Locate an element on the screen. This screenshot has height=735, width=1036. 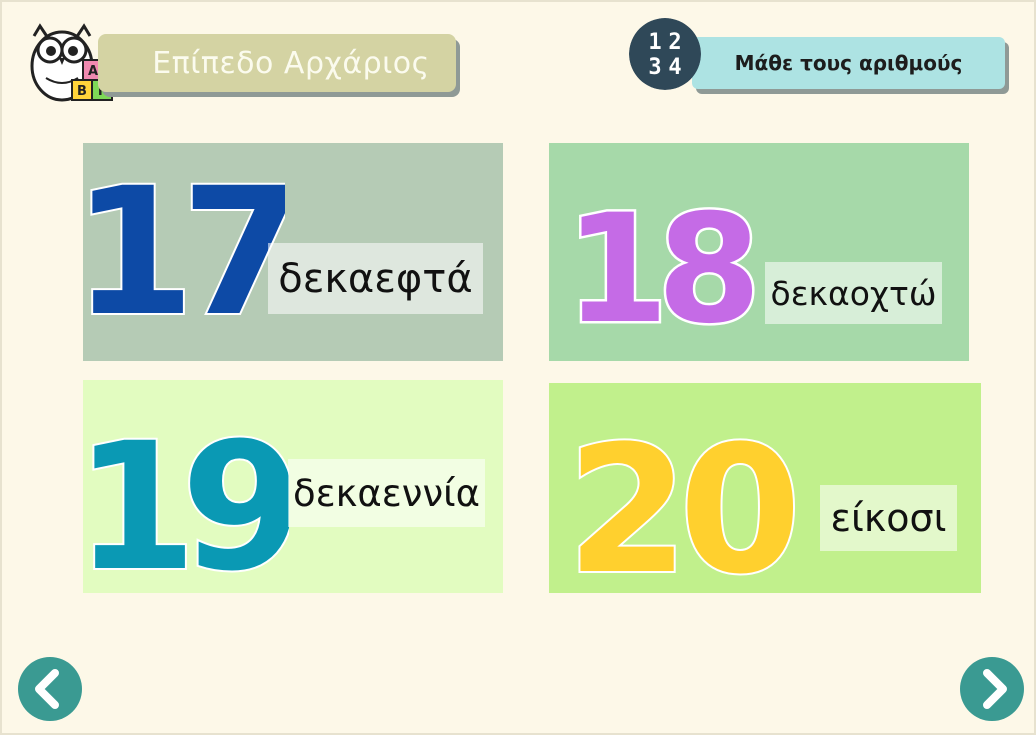
next-button is located at coordinates (992, 689).